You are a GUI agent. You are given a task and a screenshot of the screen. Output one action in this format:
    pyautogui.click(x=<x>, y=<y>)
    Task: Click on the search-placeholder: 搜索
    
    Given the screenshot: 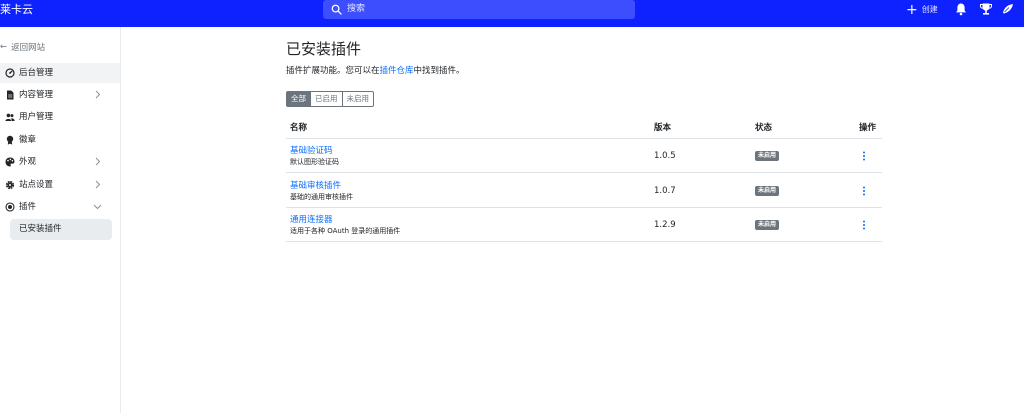 What is the action you would take?
    pyautogui.click(x=356, y=9)
    